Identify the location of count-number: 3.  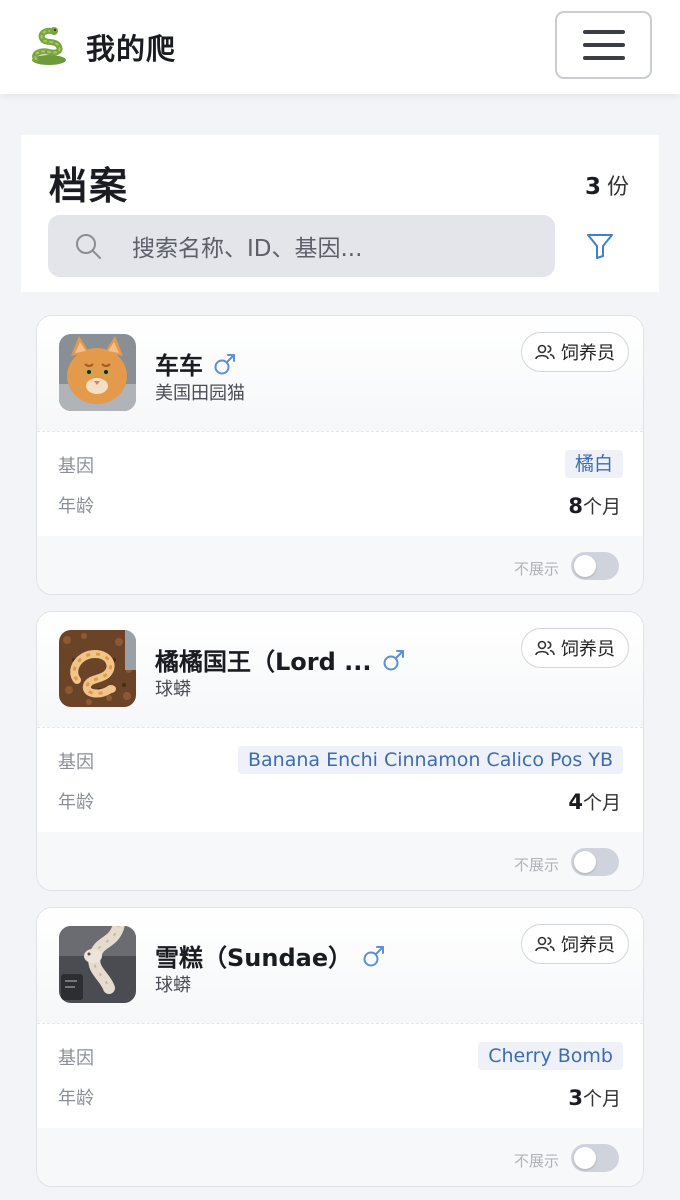
(592, 187).